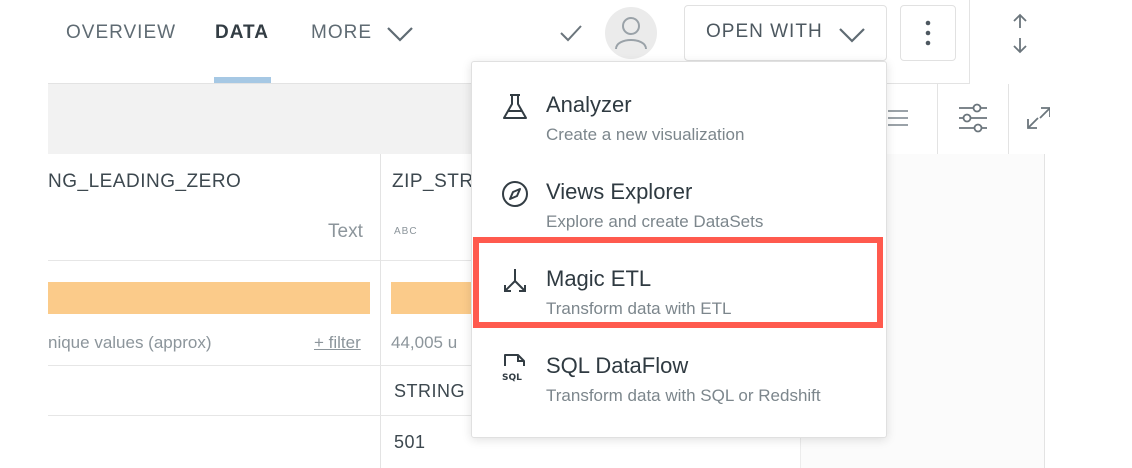  What do you see at coordinates (571, 33) in the screenshot?
I see `checkmark-icon` at bounding box center [571, 33].